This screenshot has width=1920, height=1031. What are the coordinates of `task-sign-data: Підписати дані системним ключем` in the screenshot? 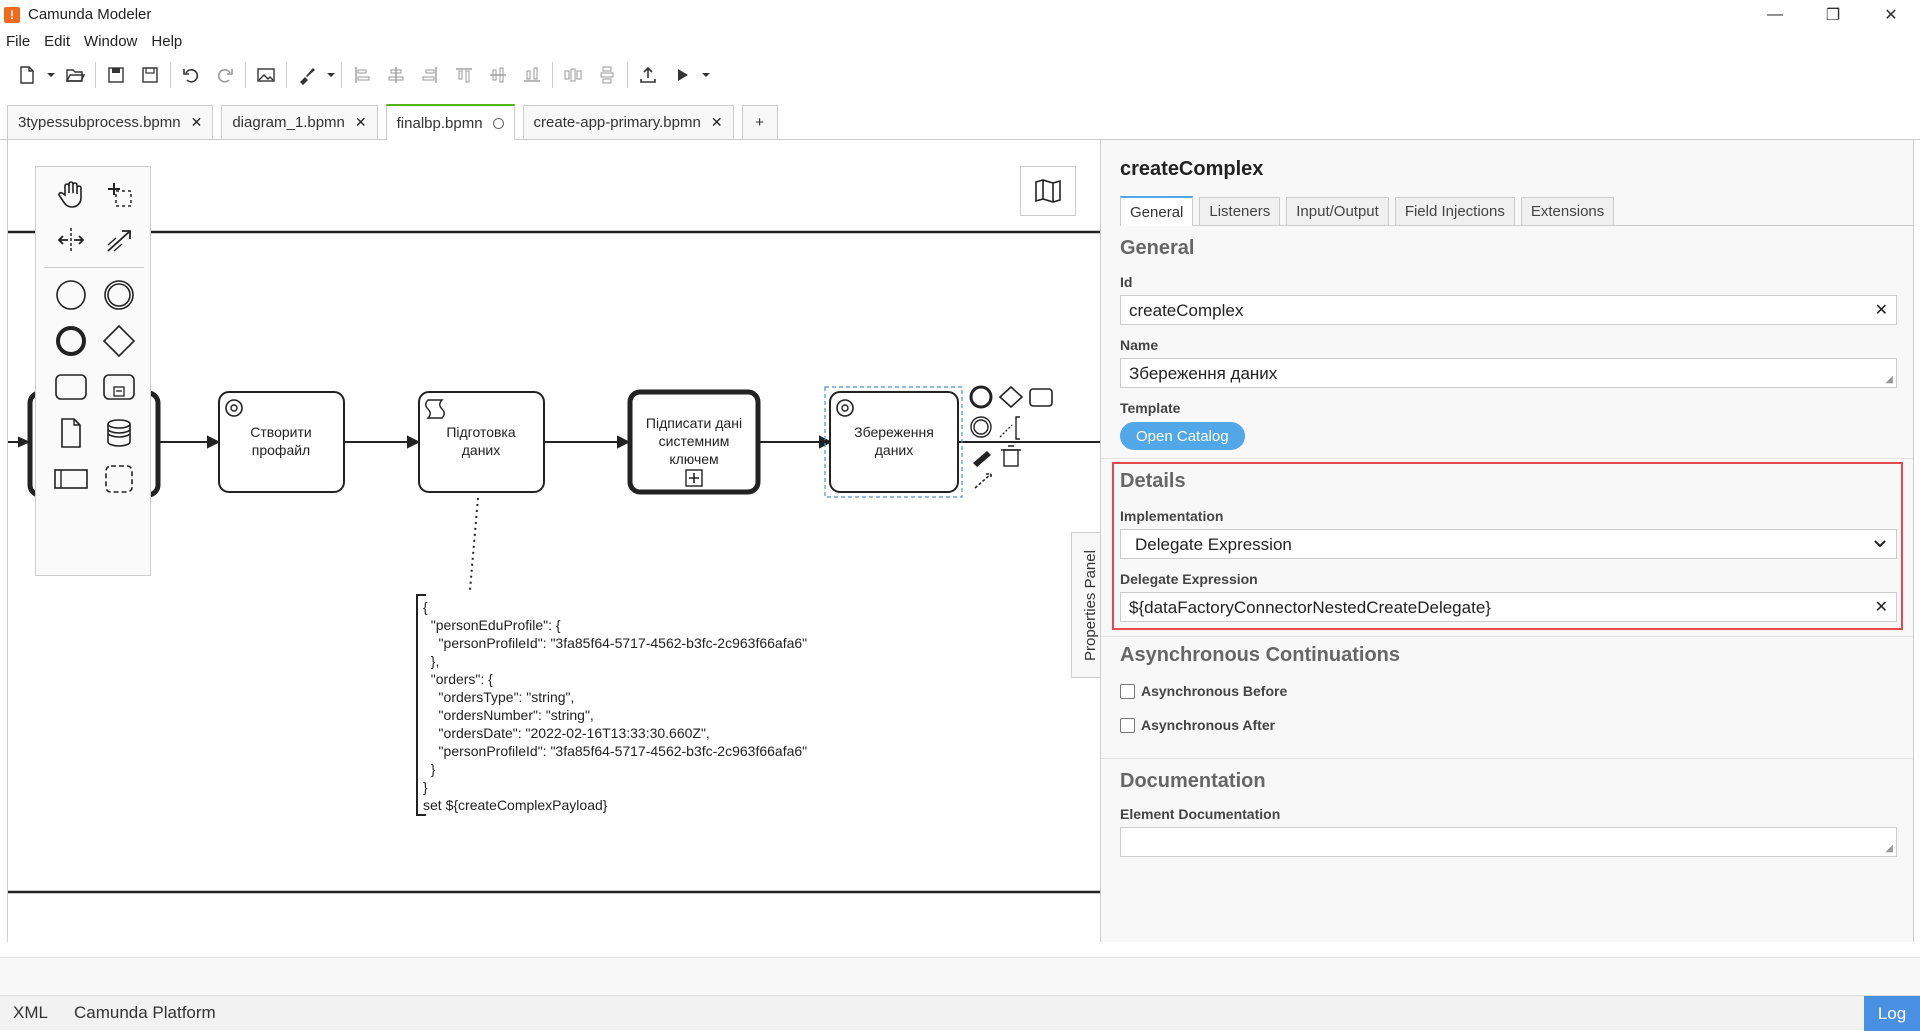 It's located at (694, 442).